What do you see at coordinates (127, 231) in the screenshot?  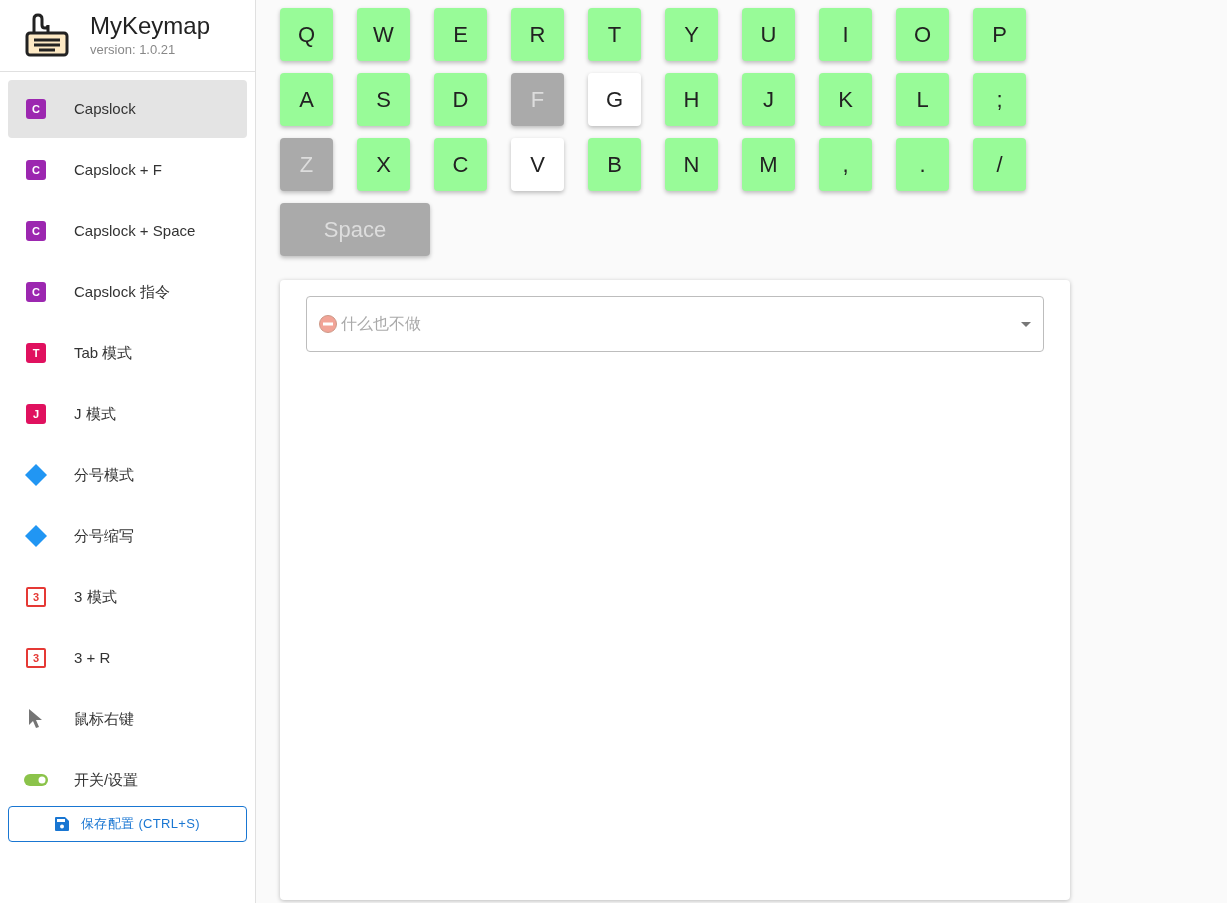 I see `sidebar-item: C Capslock + Space` at bounding box center [127, 231].